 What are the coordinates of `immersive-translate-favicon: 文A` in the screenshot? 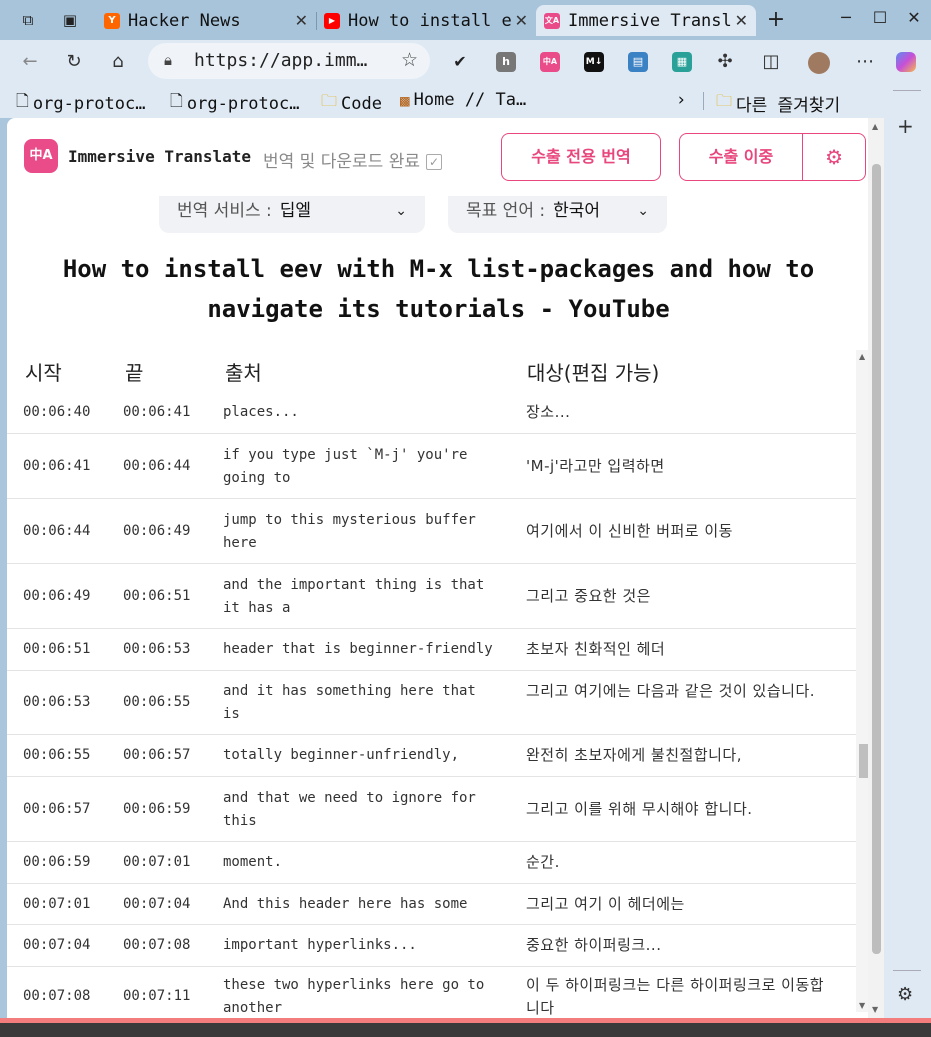 It's located at (552, 20).